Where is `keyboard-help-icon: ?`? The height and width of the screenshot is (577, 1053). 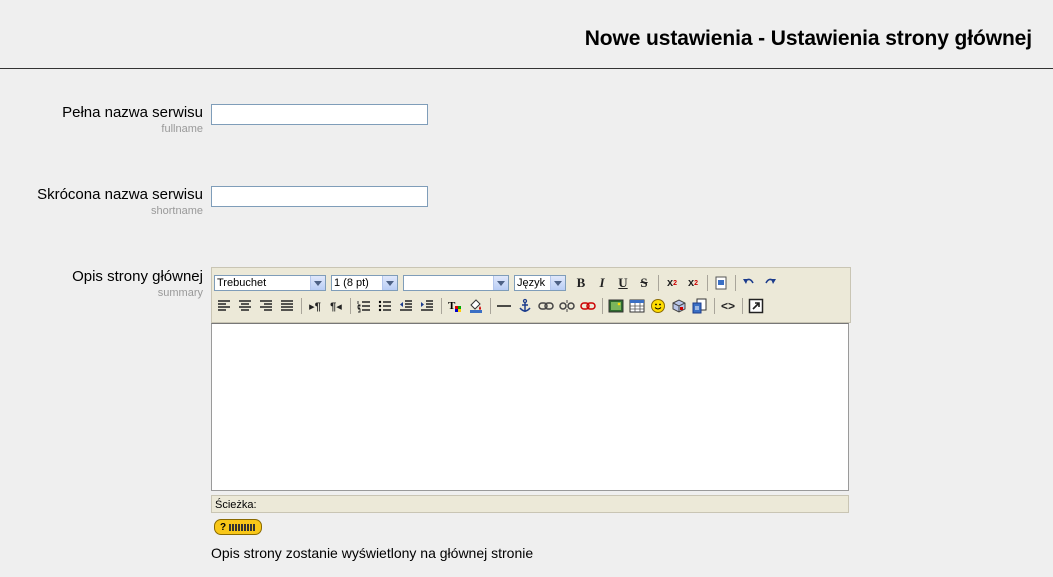 keyboard-help-icon: ? is located at coordinates (238, 527).